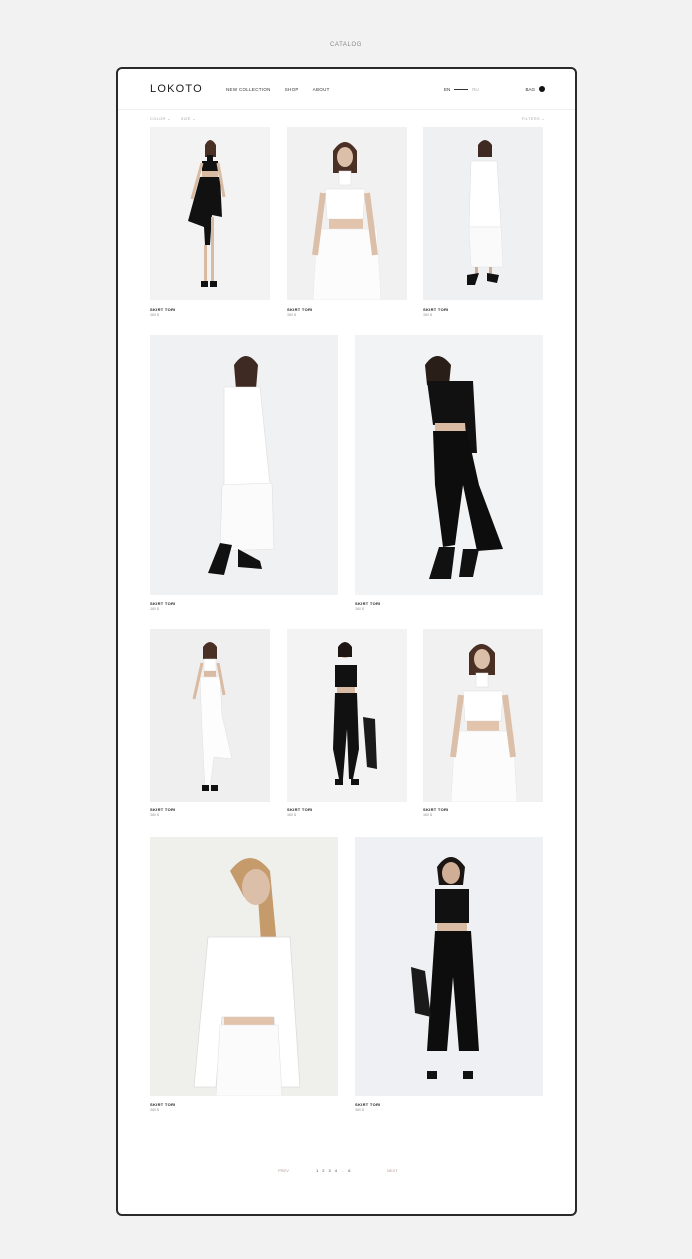 This screenshot has height=1259, width=692. Describe the element at coordinates (530, 89) in the screenshot. I see `bag-label: BAG` at that location.